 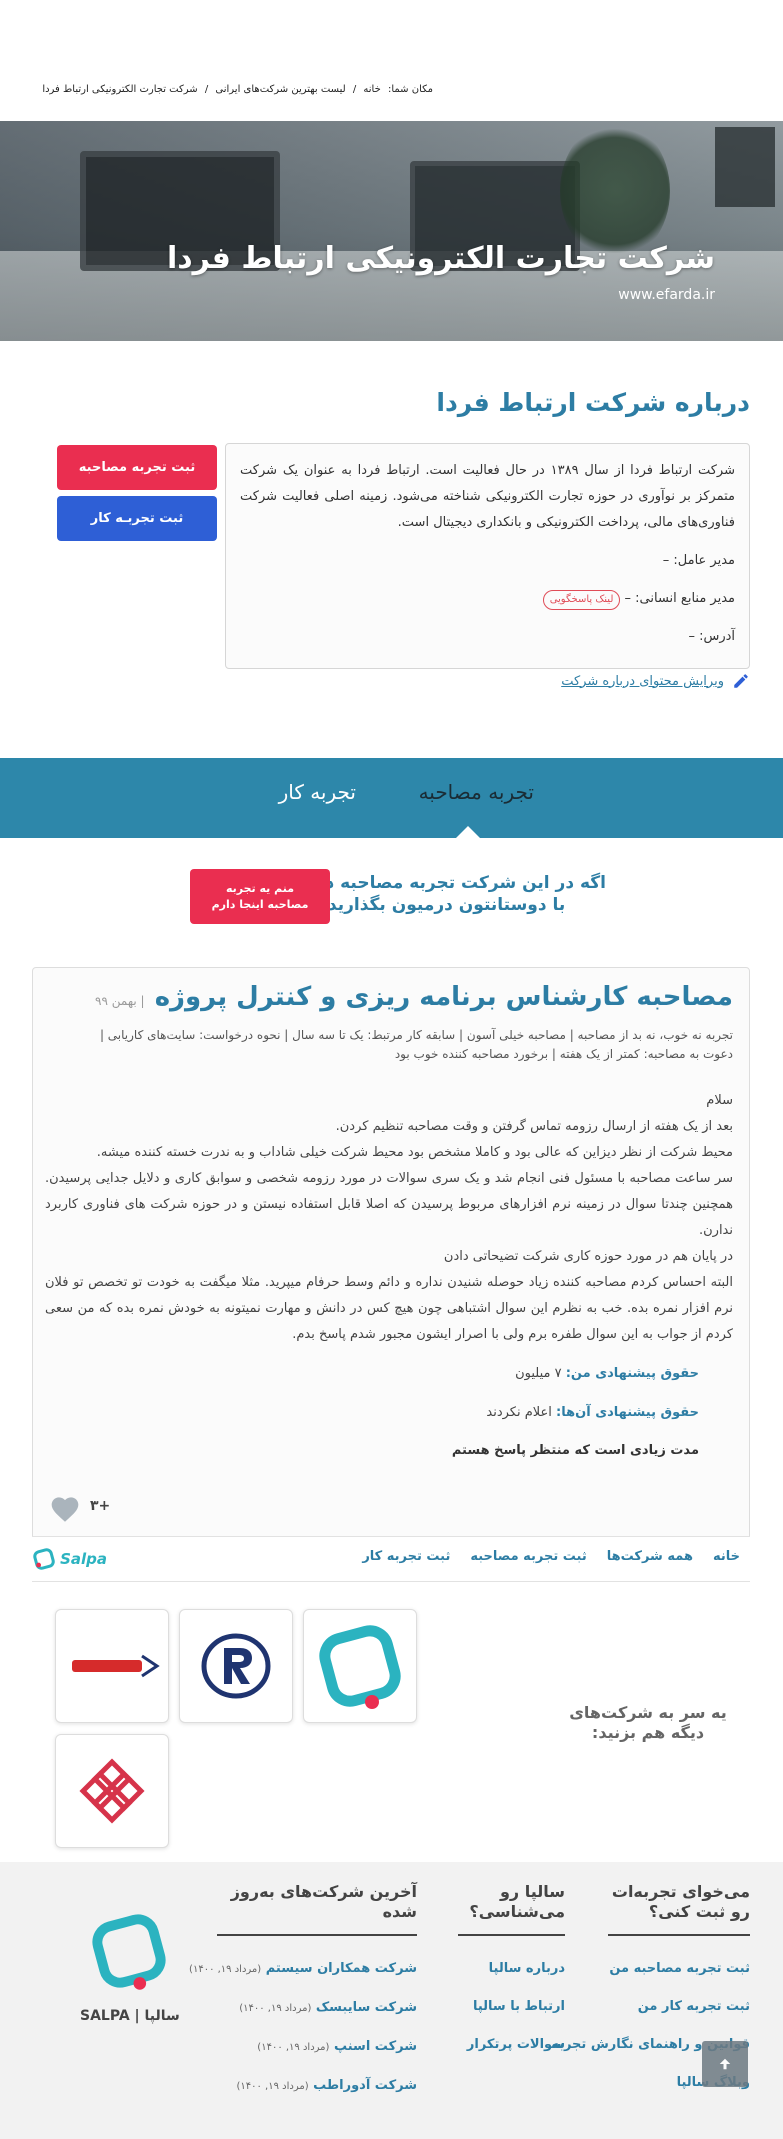 What do you see at coordinates (581, 600) in the screenshot?
I see `reply-link: لینک پاسخگویی` at bounding box center [581, 600].